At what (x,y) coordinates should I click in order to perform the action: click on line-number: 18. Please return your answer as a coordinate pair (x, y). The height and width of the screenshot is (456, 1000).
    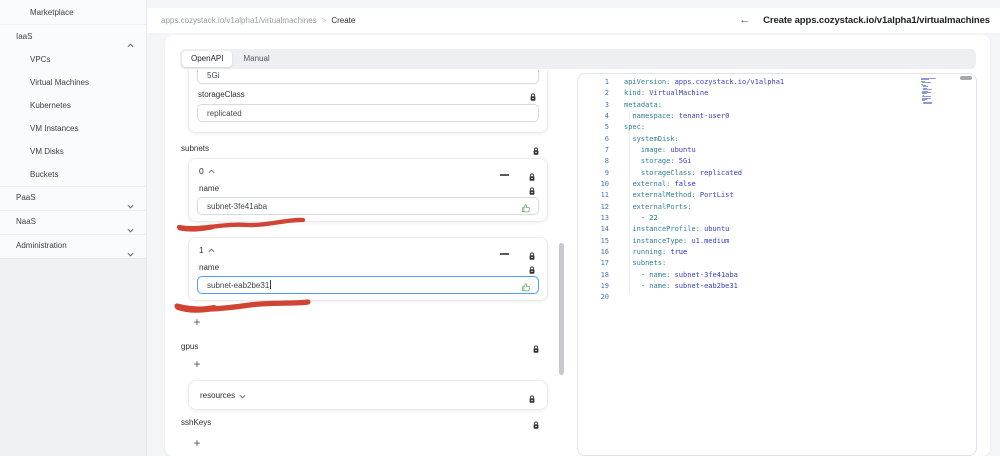
    Looking at the image, I should click on (604, 274).